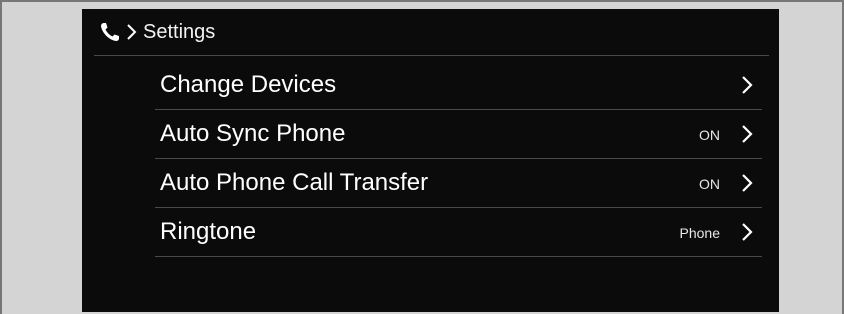 This screenshot has width=844, height=314. Describe the element at coordinates (111, 32) in the screenshot. I see `phone-icon` at that location.